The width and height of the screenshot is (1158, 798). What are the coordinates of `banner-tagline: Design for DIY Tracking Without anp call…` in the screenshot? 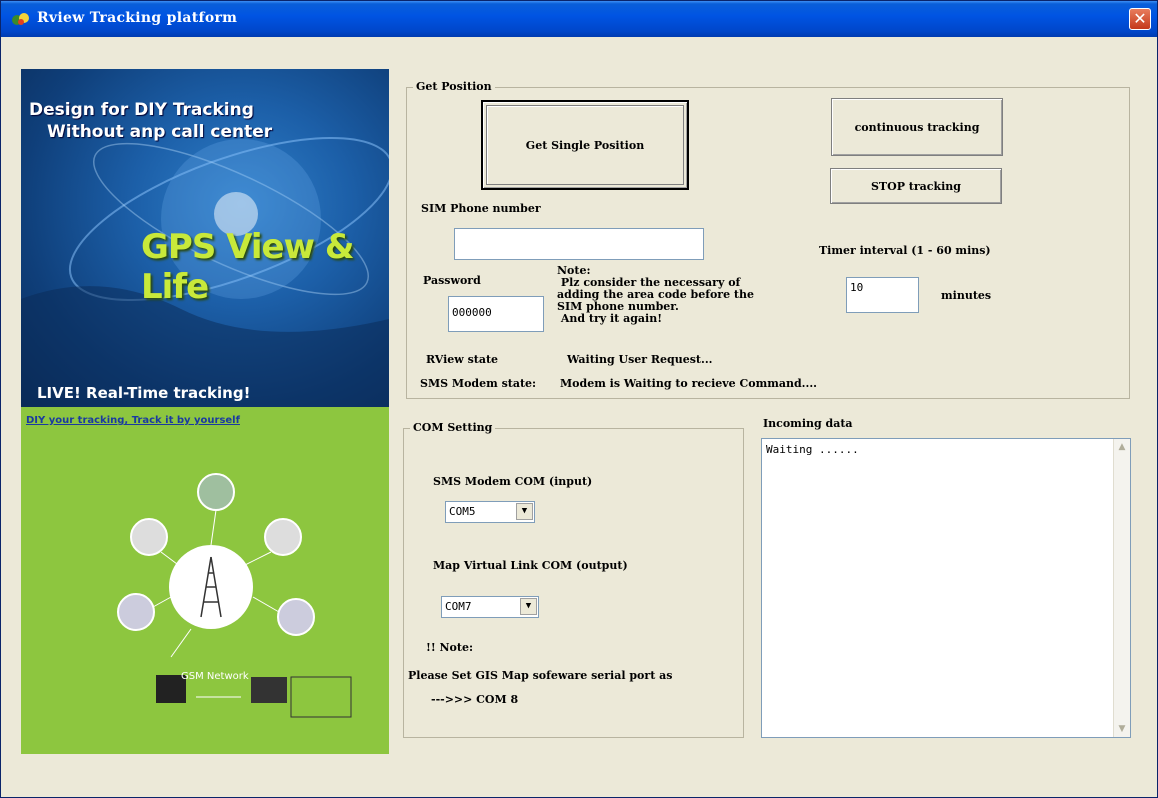 It's located at (150, 121).